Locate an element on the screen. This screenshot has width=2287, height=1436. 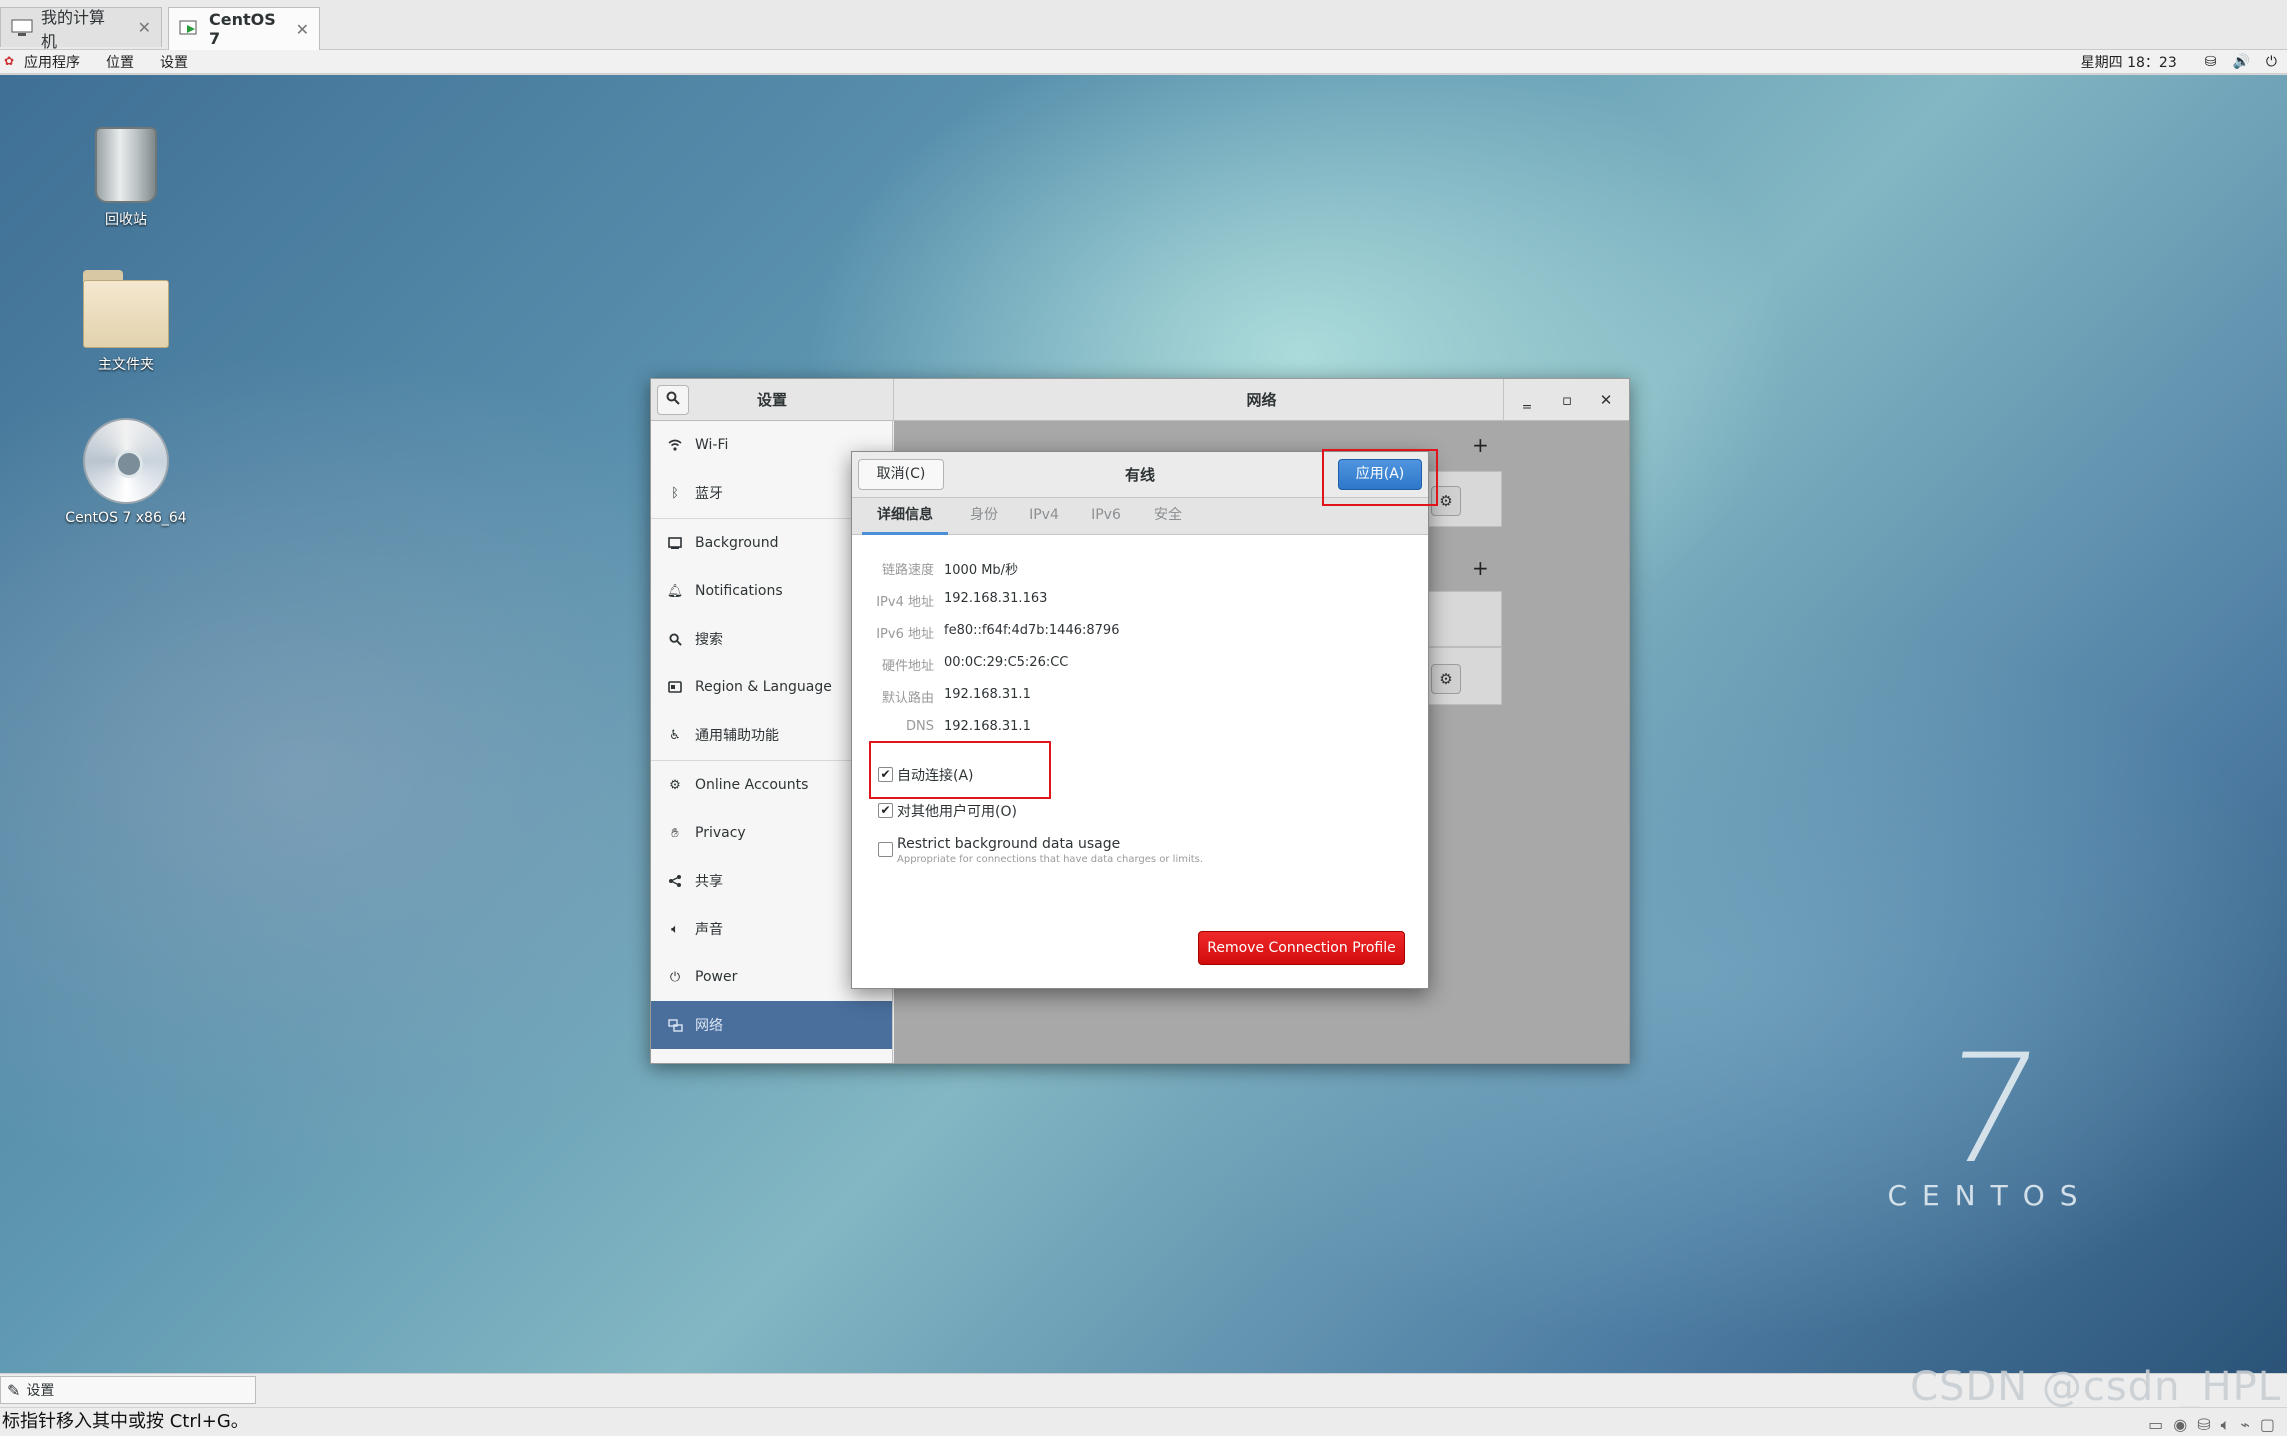
detail-row: DNS 192.168.31.1 is located at coordinates (948, 730).